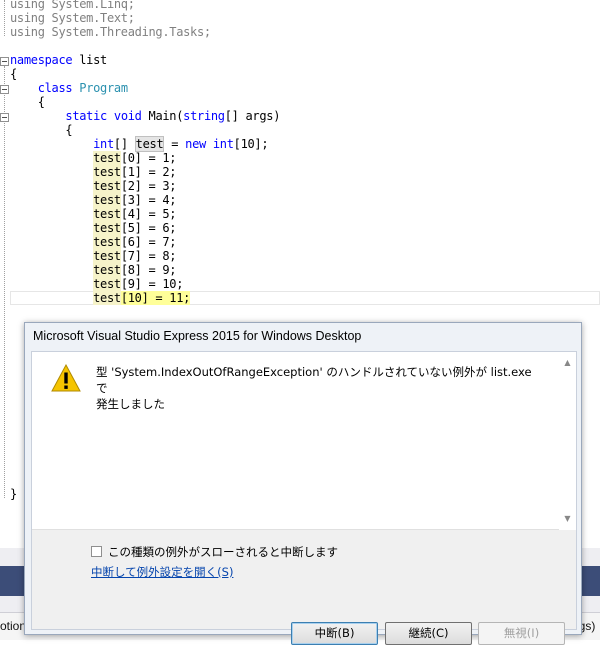 Image resolution: width=600 pixels, height=645 pixels. What do you see at coordinates (148, 186) in the screenshot?
I see `code-token: [2] = 3;` at bounding box center [148, 186].